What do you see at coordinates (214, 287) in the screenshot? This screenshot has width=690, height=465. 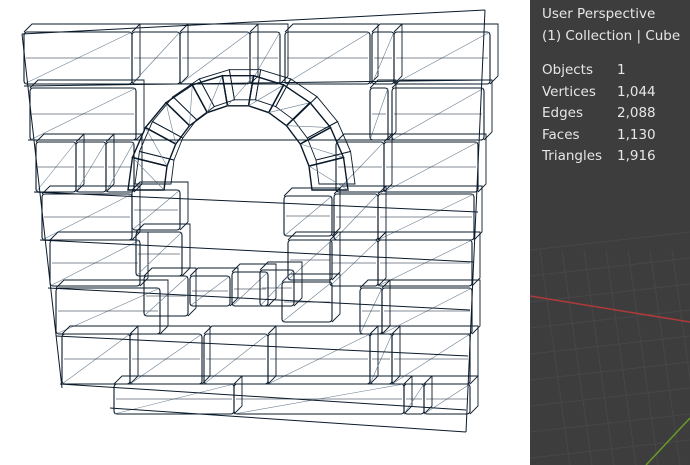 I see `sill-block` at bounding box center [214, 287].